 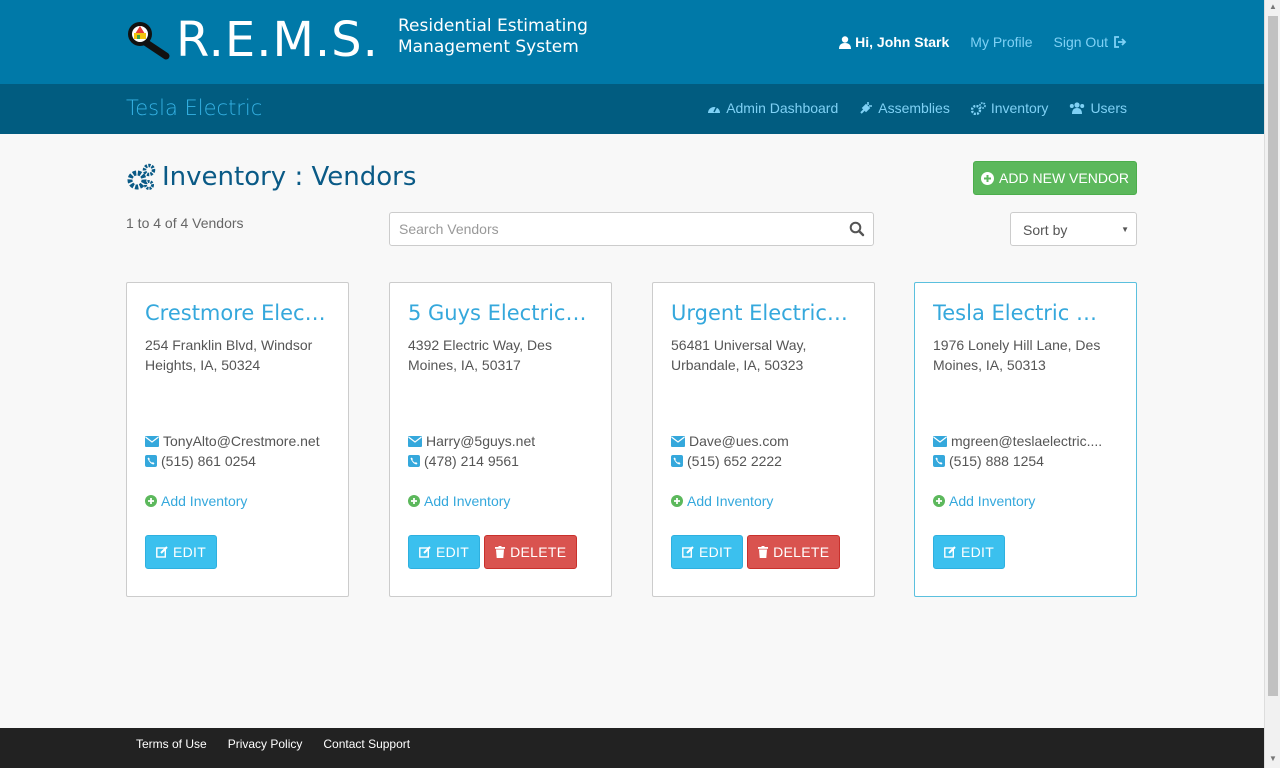 What do you see at coordinates (1019, 108) in the screenshot?
I see `nav-label: Inventory` at bounding box center [1019, 108].